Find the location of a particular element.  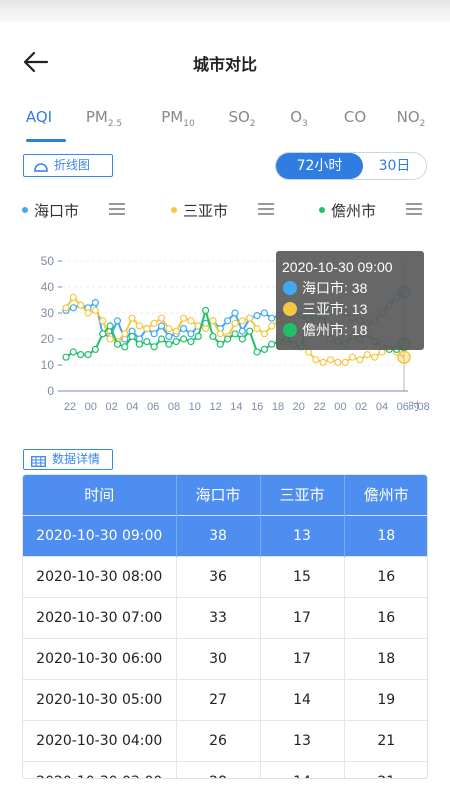

table-row: 2020-10-30 04:00 26 13 21 is located at coordinates (225, 740).